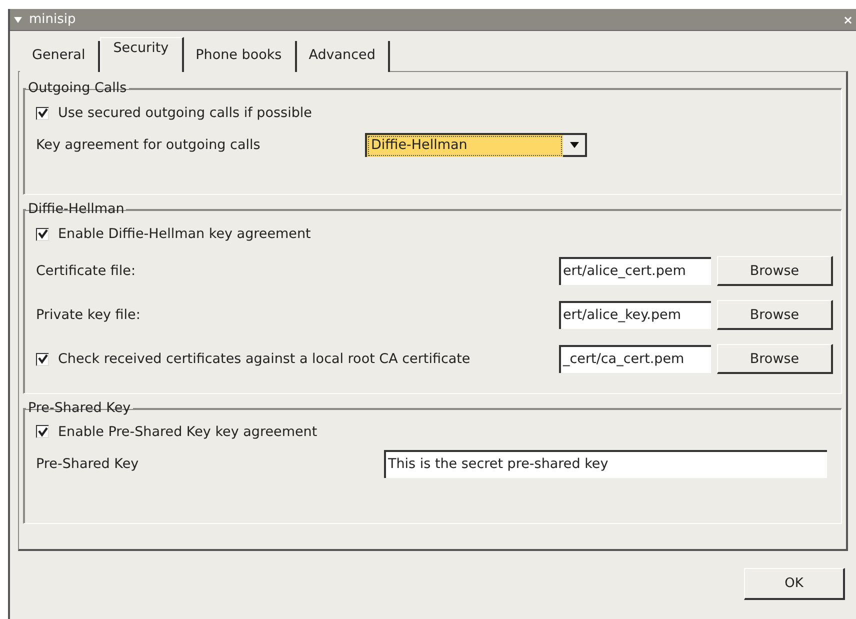 This screenshot has width=856, height=619. What do you see at coordinates (77, 88) in the screenshot?
I see `group-title: Outgoing Calls` at bounding box center [77, 88].